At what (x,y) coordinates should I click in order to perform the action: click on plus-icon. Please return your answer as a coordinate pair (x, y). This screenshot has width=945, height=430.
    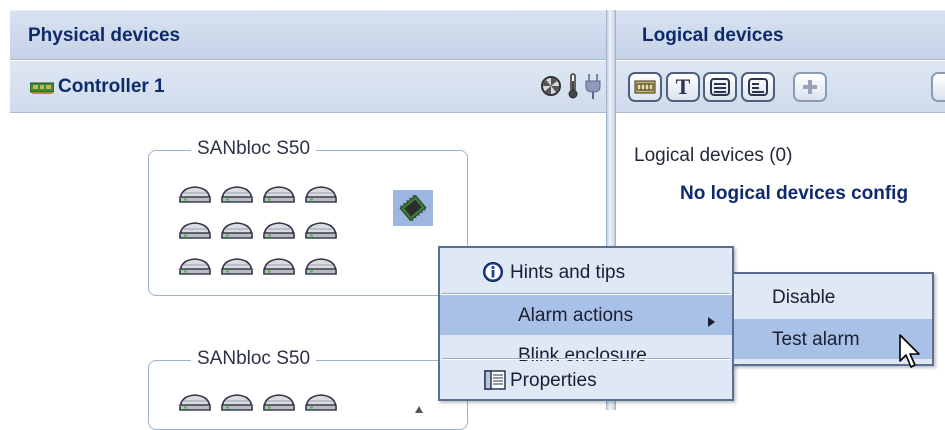
    Looking at the image, I should click on (810, 87).